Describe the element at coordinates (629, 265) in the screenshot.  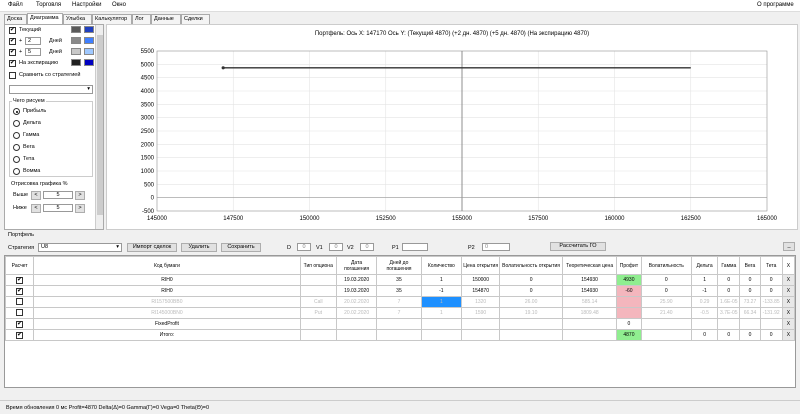
I see `column-header: Профит` at that location.